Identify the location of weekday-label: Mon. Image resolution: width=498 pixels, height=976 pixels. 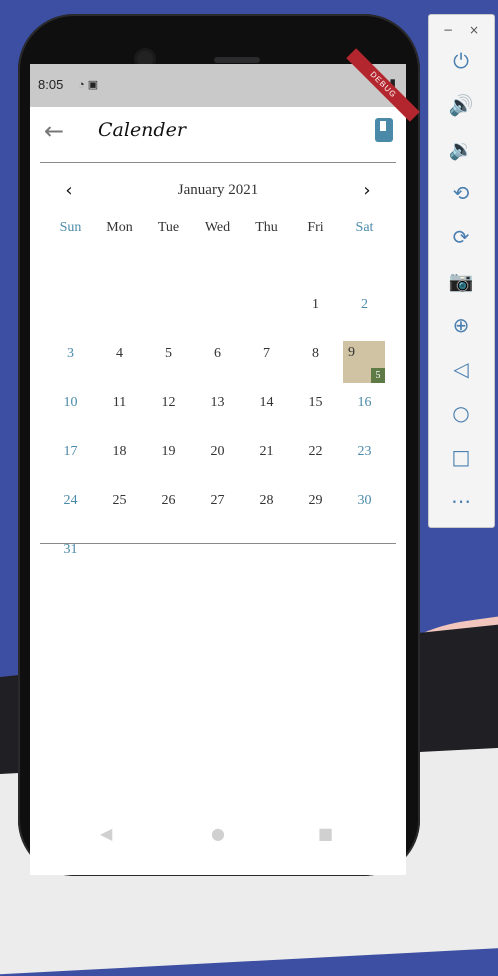
(119, 227).